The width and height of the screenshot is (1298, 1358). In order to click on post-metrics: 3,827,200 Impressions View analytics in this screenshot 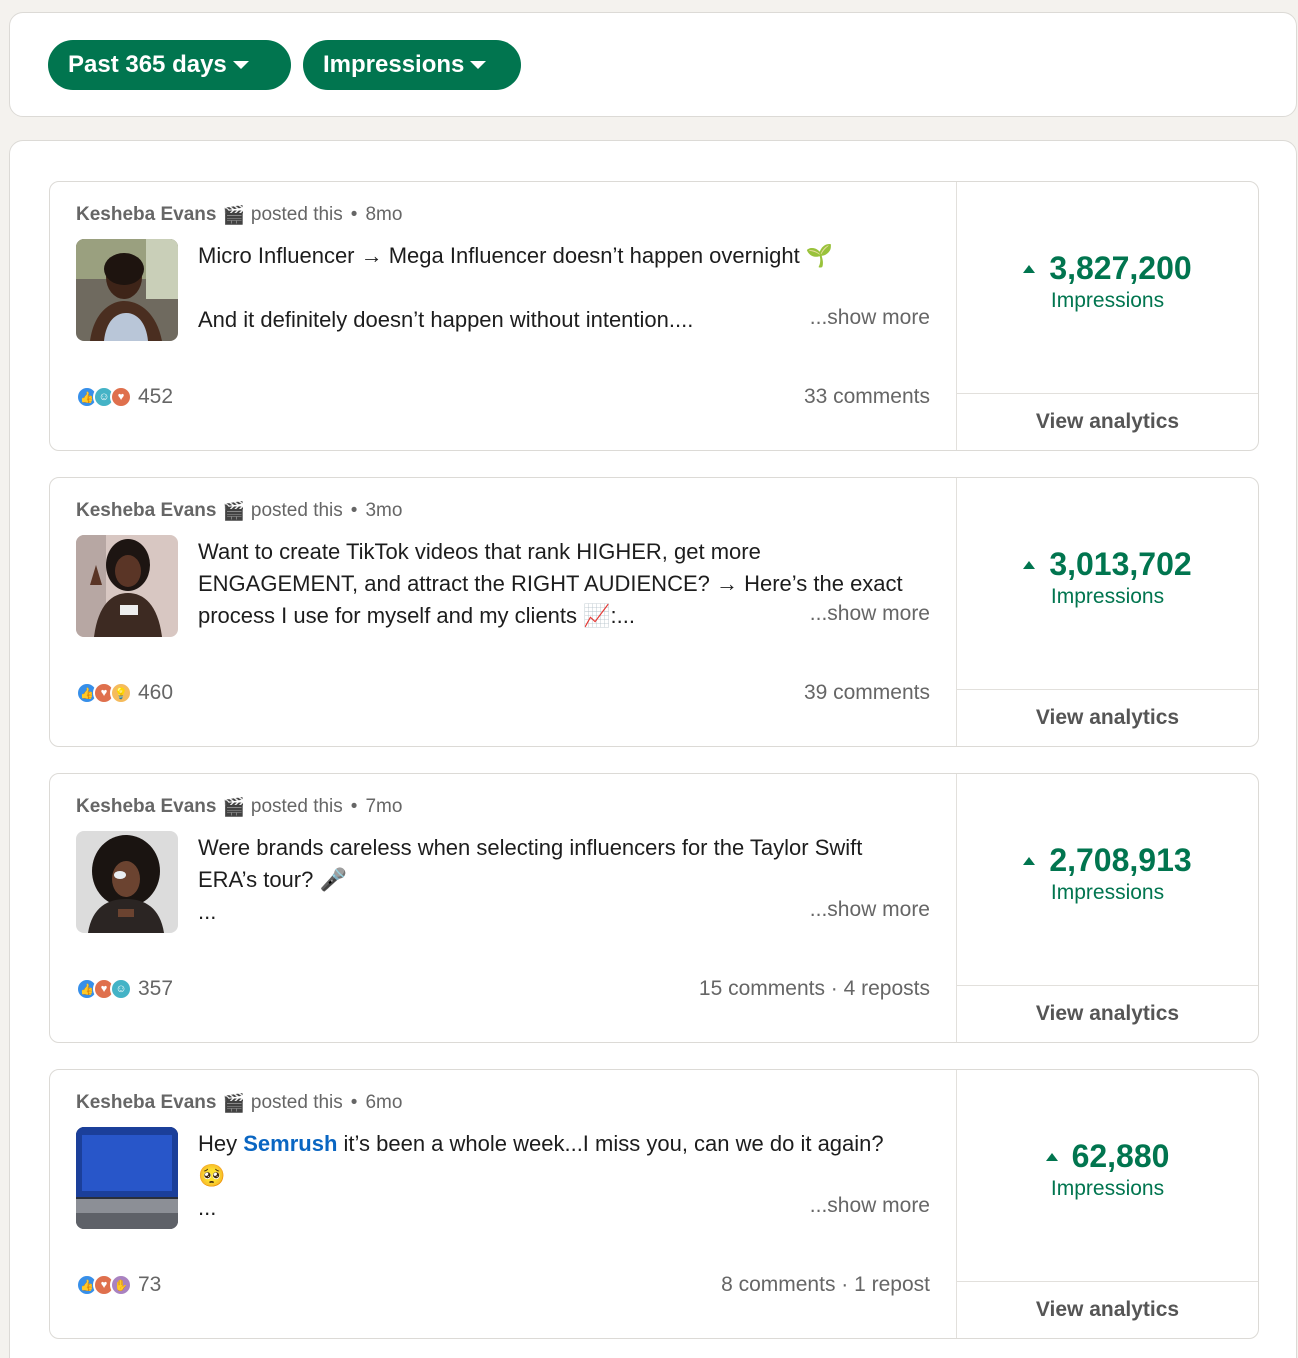, I will do `click(1107, 316)`.